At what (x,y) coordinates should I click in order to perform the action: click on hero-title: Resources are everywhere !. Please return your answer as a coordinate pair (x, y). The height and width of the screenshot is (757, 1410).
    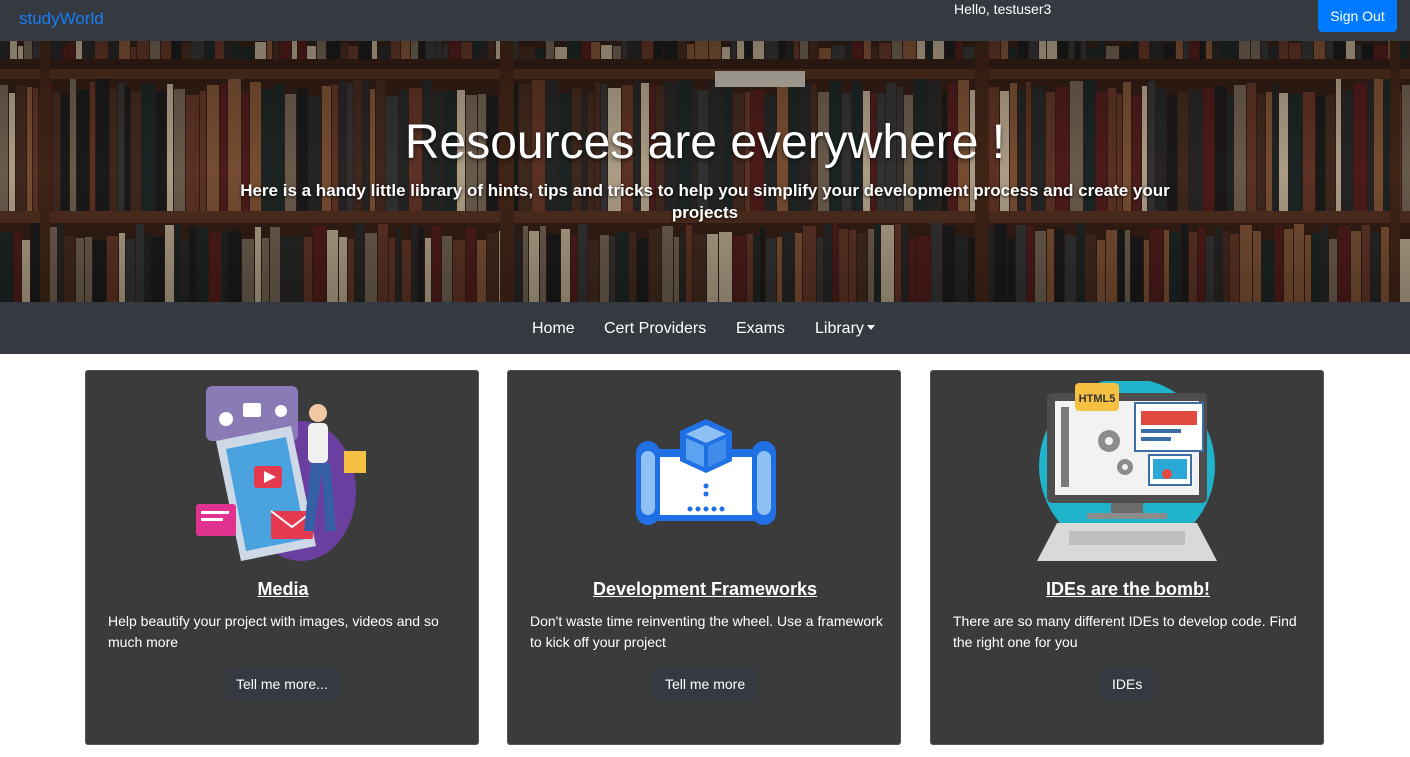
    Looking at the image, I should click on (705, 142).